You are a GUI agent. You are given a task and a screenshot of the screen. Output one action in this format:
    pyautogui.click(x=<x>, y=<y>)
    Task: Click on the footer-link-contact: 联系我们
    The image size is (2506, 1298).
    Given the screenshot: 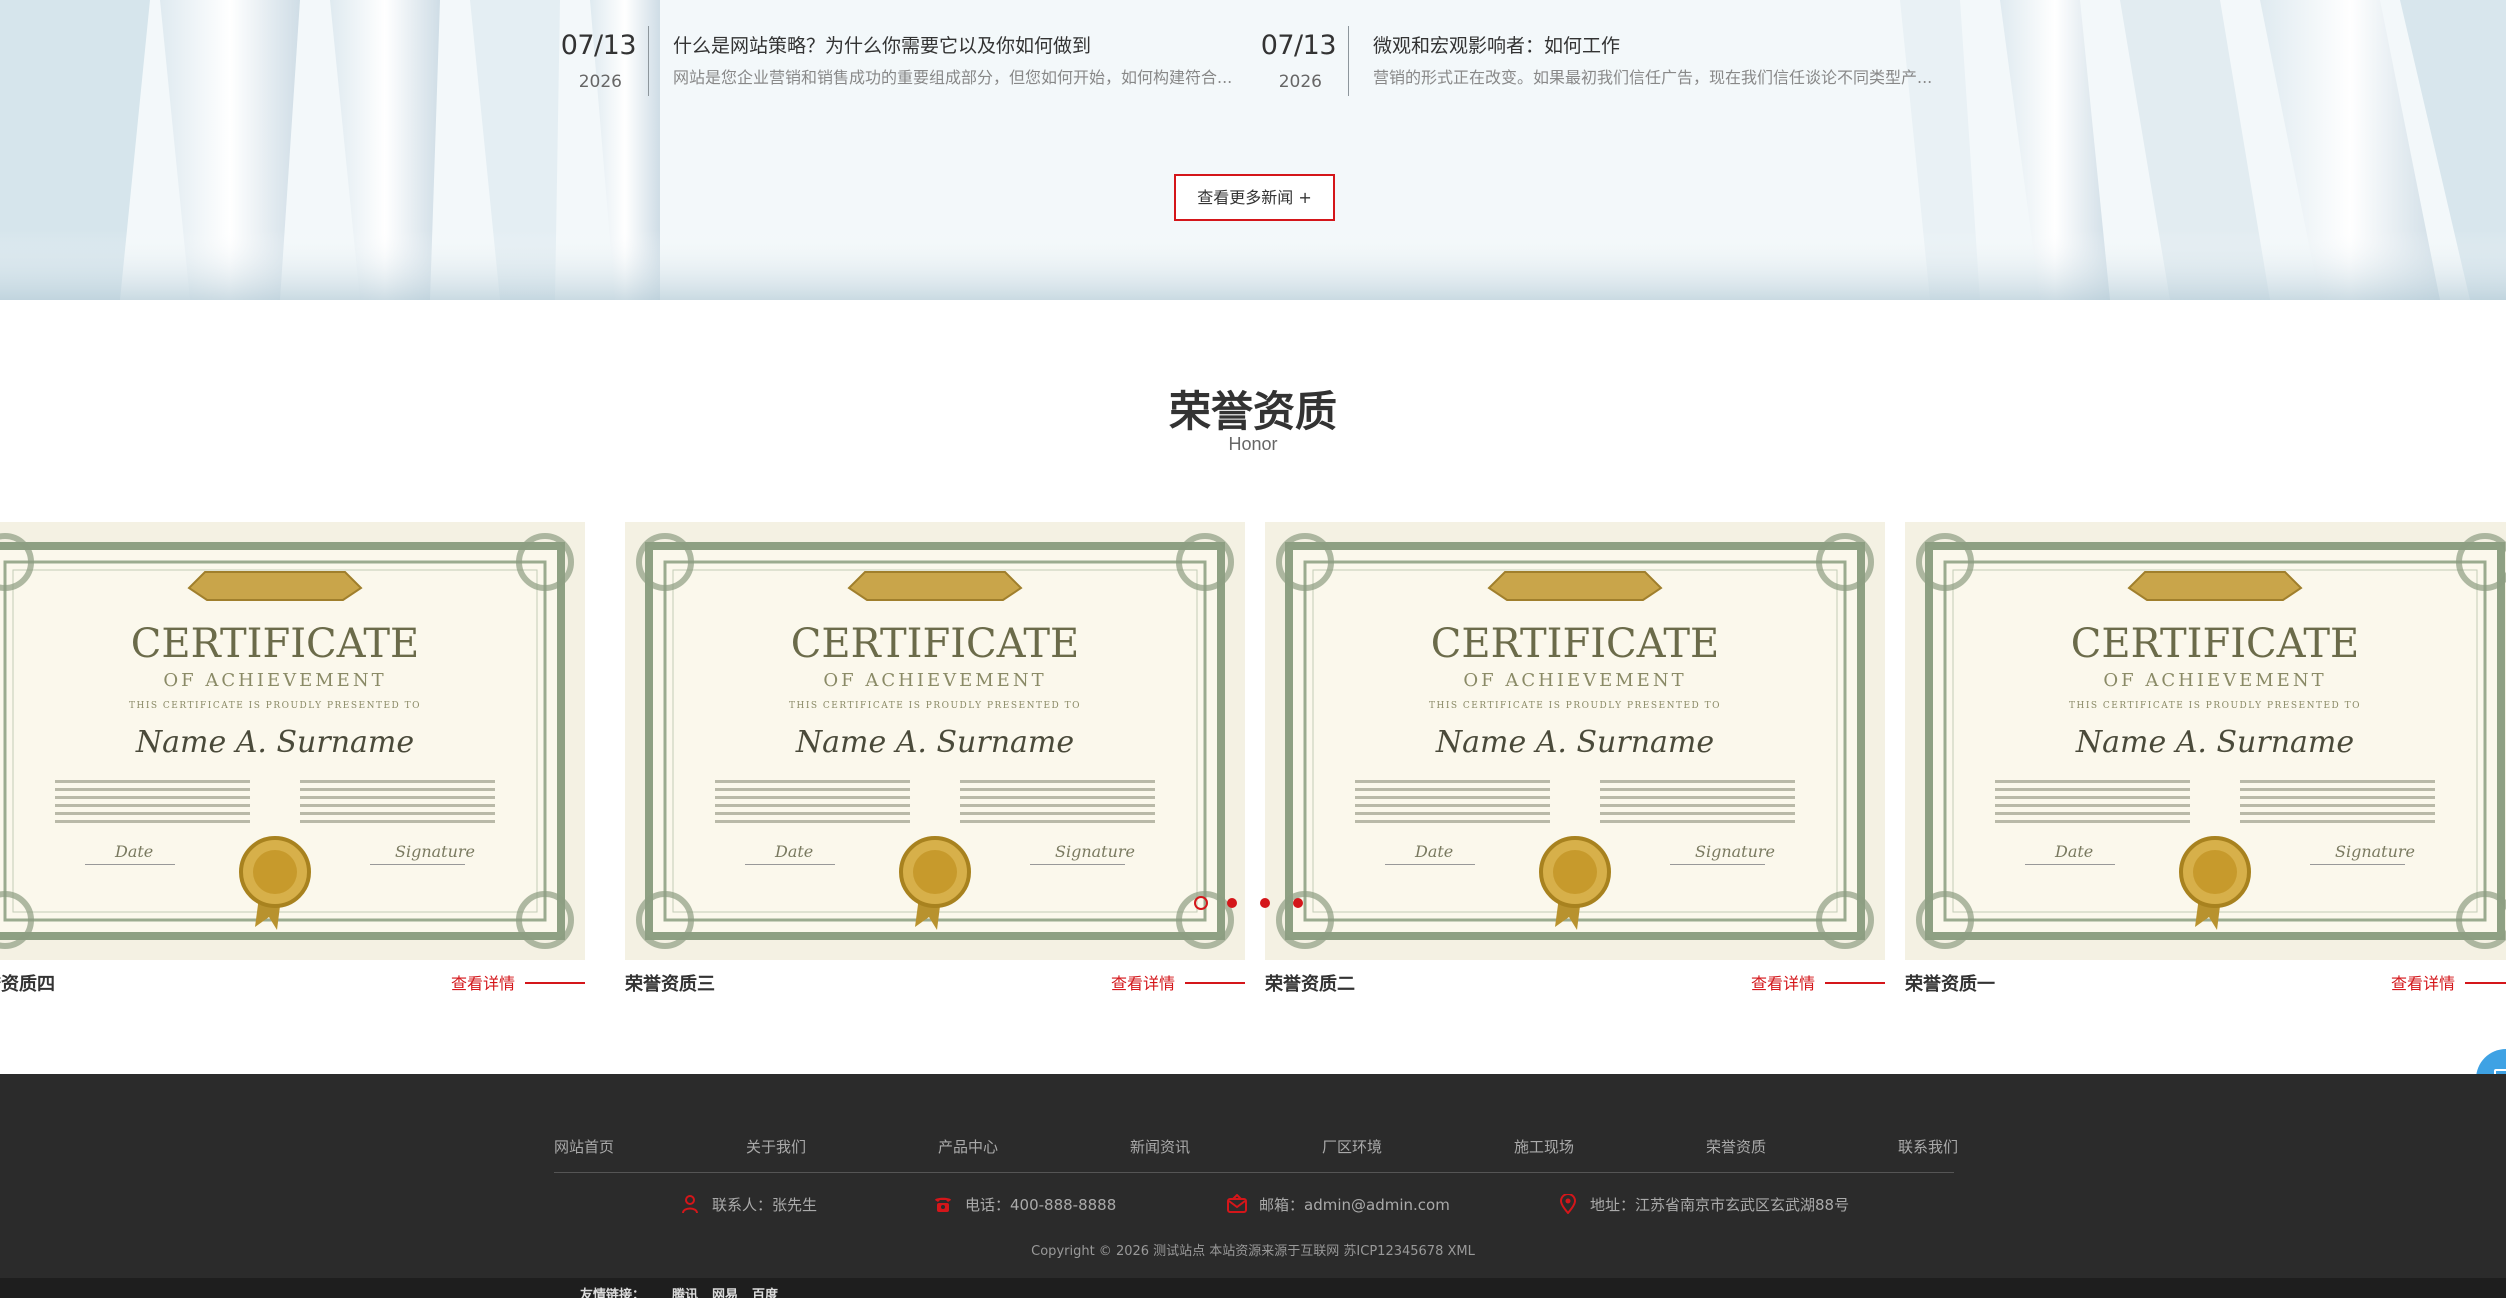 What is the action you would take?
    pyautogui.click(x=1928, y=1146)
    